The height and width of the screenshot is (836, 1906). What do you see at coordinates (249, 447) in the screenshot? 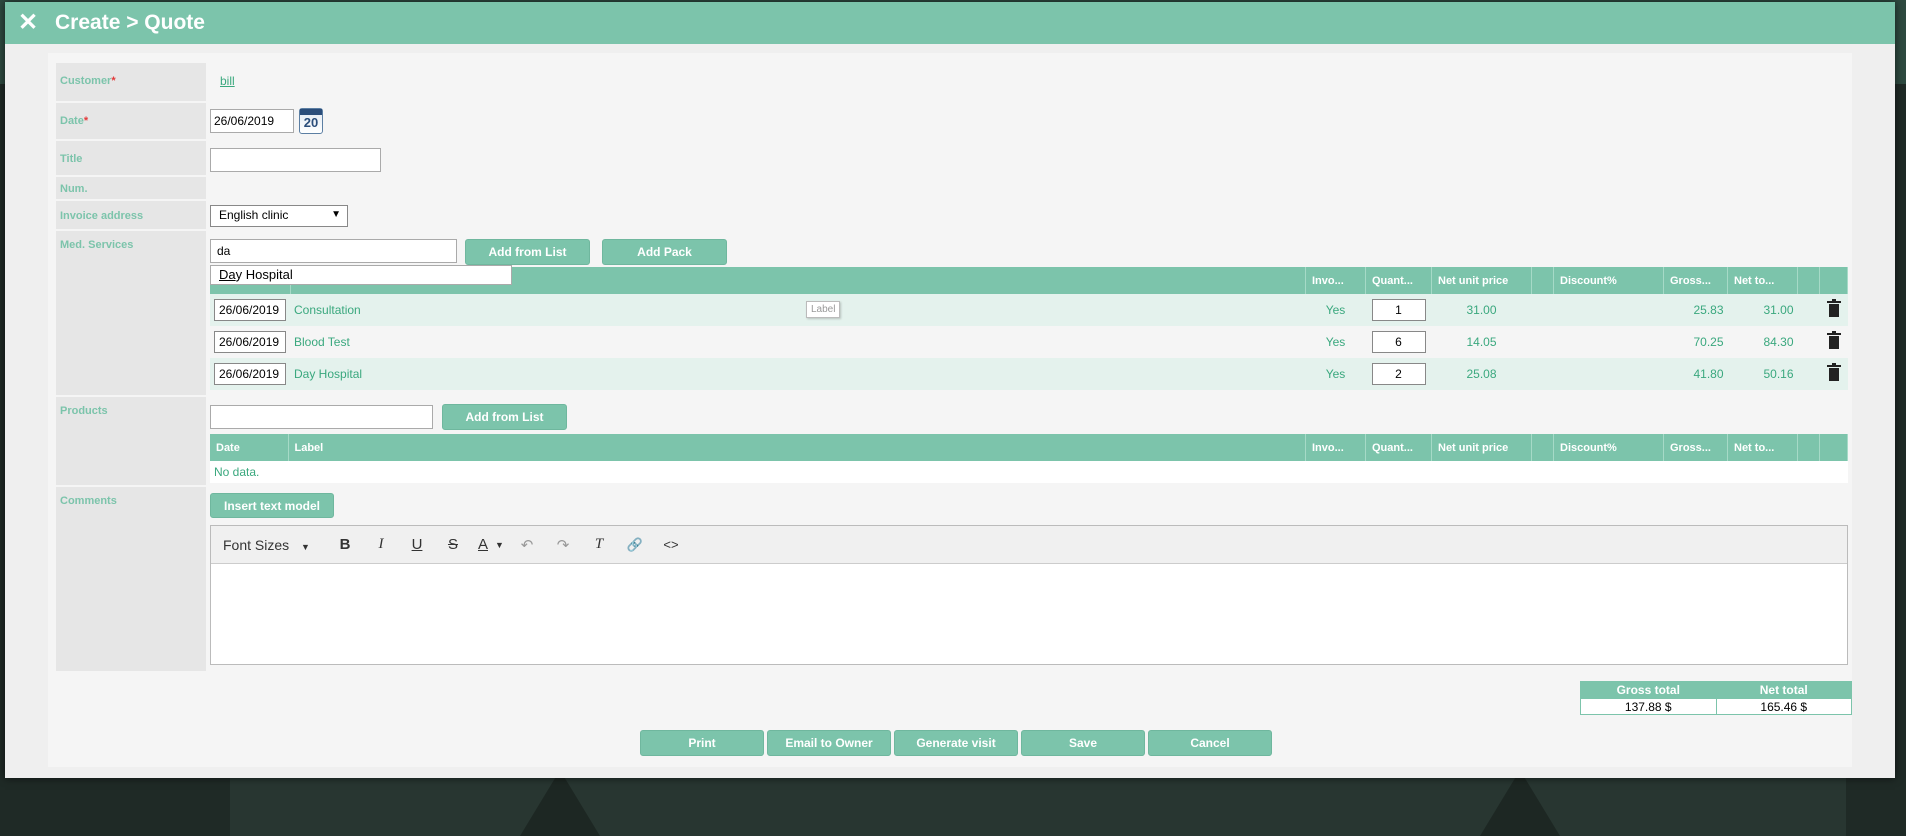
I see `column-header: Date` at bounding box center [249, 447].